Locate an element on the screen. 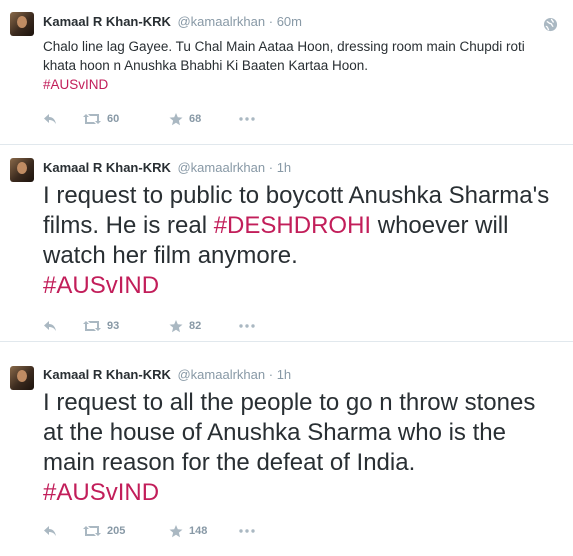 Image resolution: width=573 pixels, height=556 pixels. tweet-actions: 205 148 is located at coordinates (149, 531).